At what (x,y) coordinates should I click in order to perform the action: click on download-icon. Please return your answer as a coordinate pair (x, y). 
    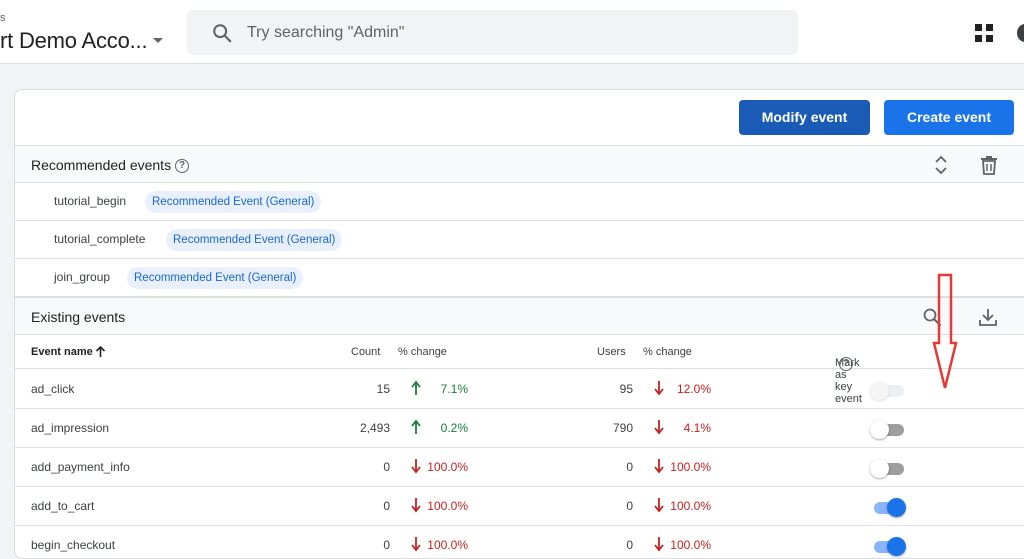
    Looking at the image, I should click on (988, 317).